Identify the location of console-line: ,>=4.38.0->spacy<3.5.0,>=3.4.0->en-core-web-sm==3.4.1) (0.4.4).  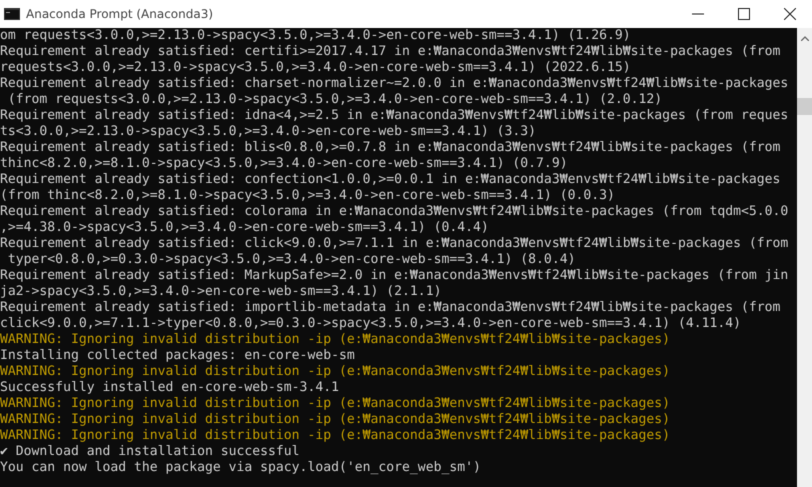
(244, 228).